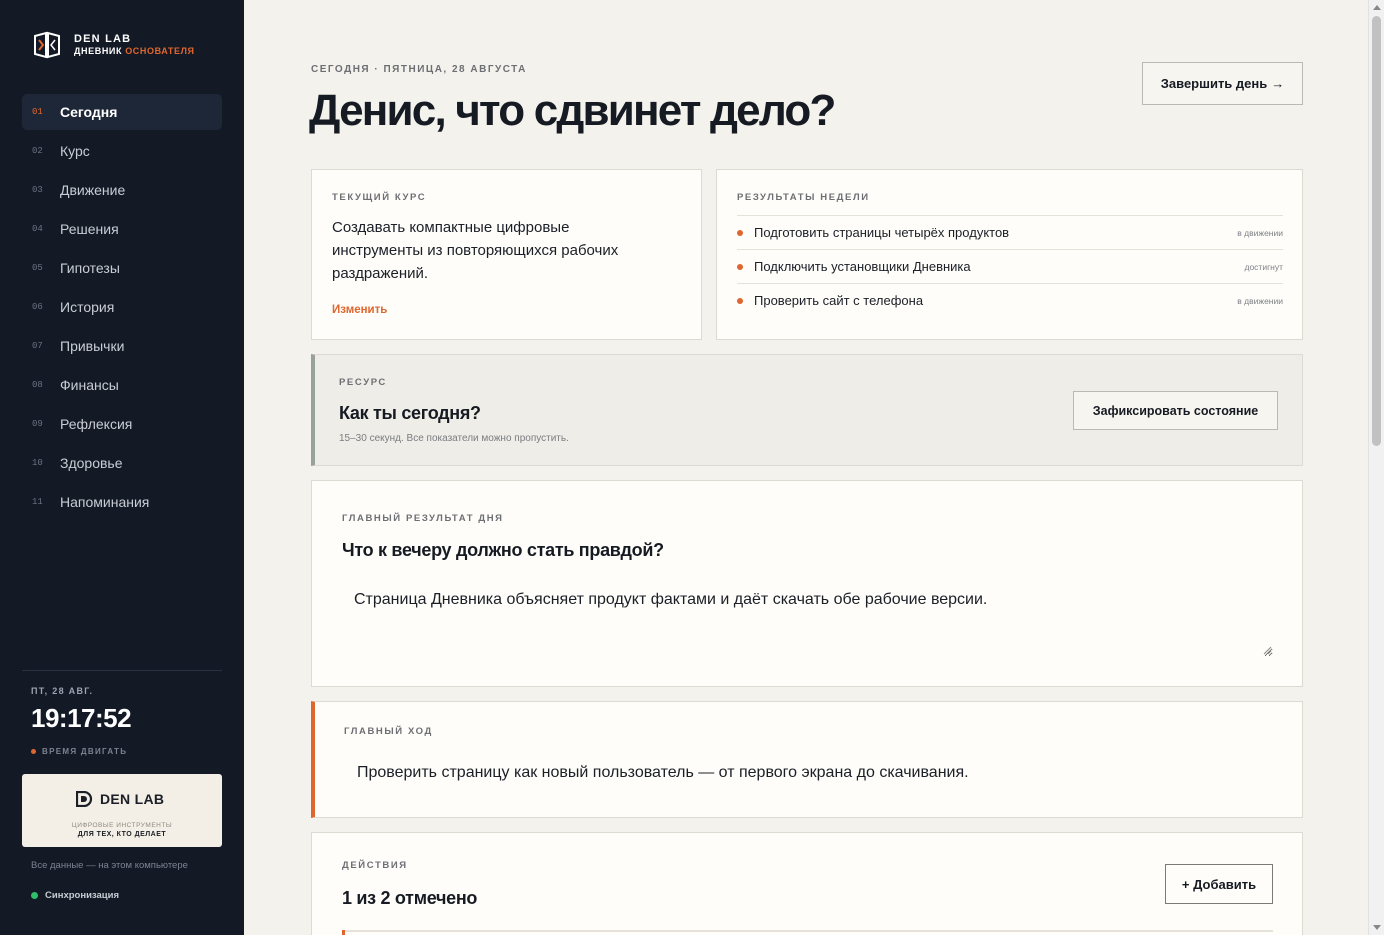 The image size is (1384, 935). Describe the element at coordinates (91, 463) in the screenshot. I see `sidebar-item-label: Здоровье` at that location.